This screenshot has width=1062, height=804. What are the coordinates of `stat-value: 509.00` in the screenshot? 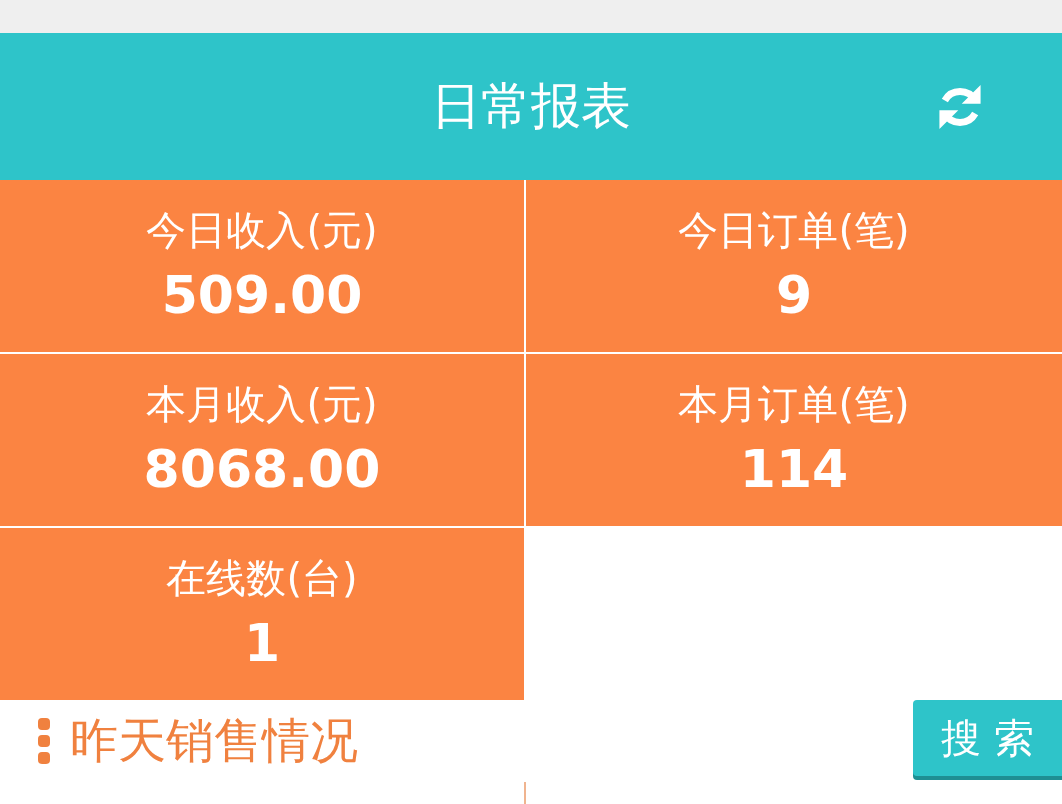 It's located at (262, 295).